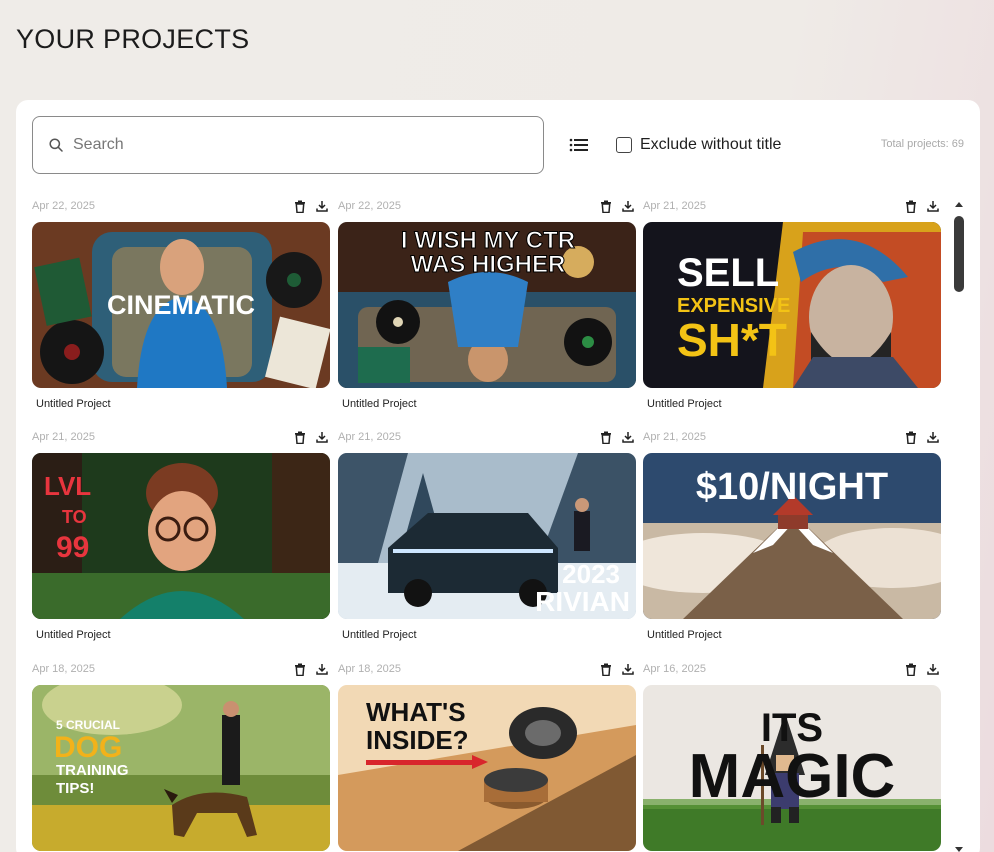 The height and width of the screenshot is (852, 994). What do you see at coordinates (488, 264) in the screenshot?
I see `thumbnail-overlay-line2: WAS HIGHER` at bounding box center [488, 264].